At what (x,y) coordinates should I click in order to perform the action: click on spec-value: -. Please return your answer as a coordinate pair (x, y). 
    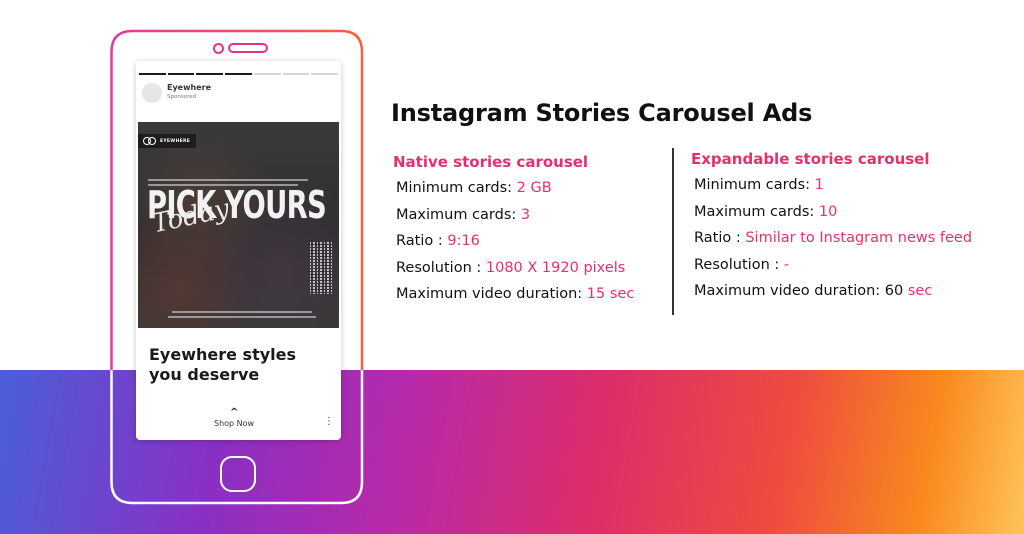
    Looking at the image, I should click on (786, 264).